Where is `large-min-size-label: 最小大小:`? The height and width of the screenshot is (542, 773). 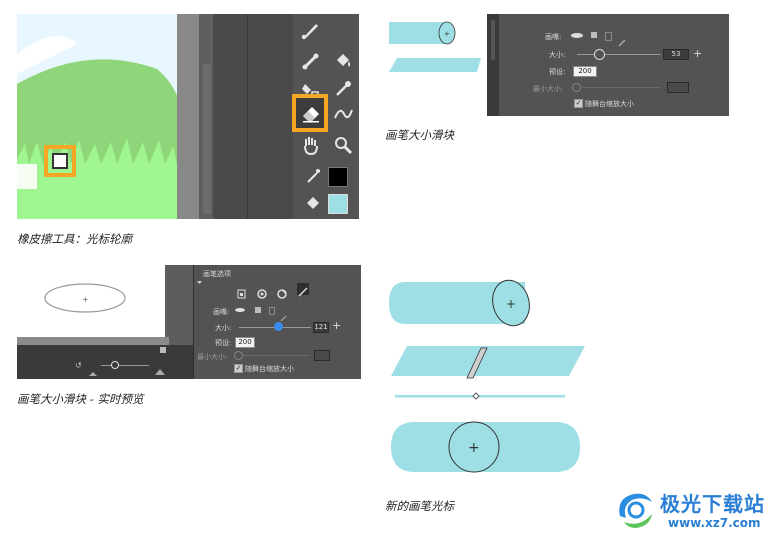 large-min-size-label: 最小大小: is located at coordinates (212, 357).